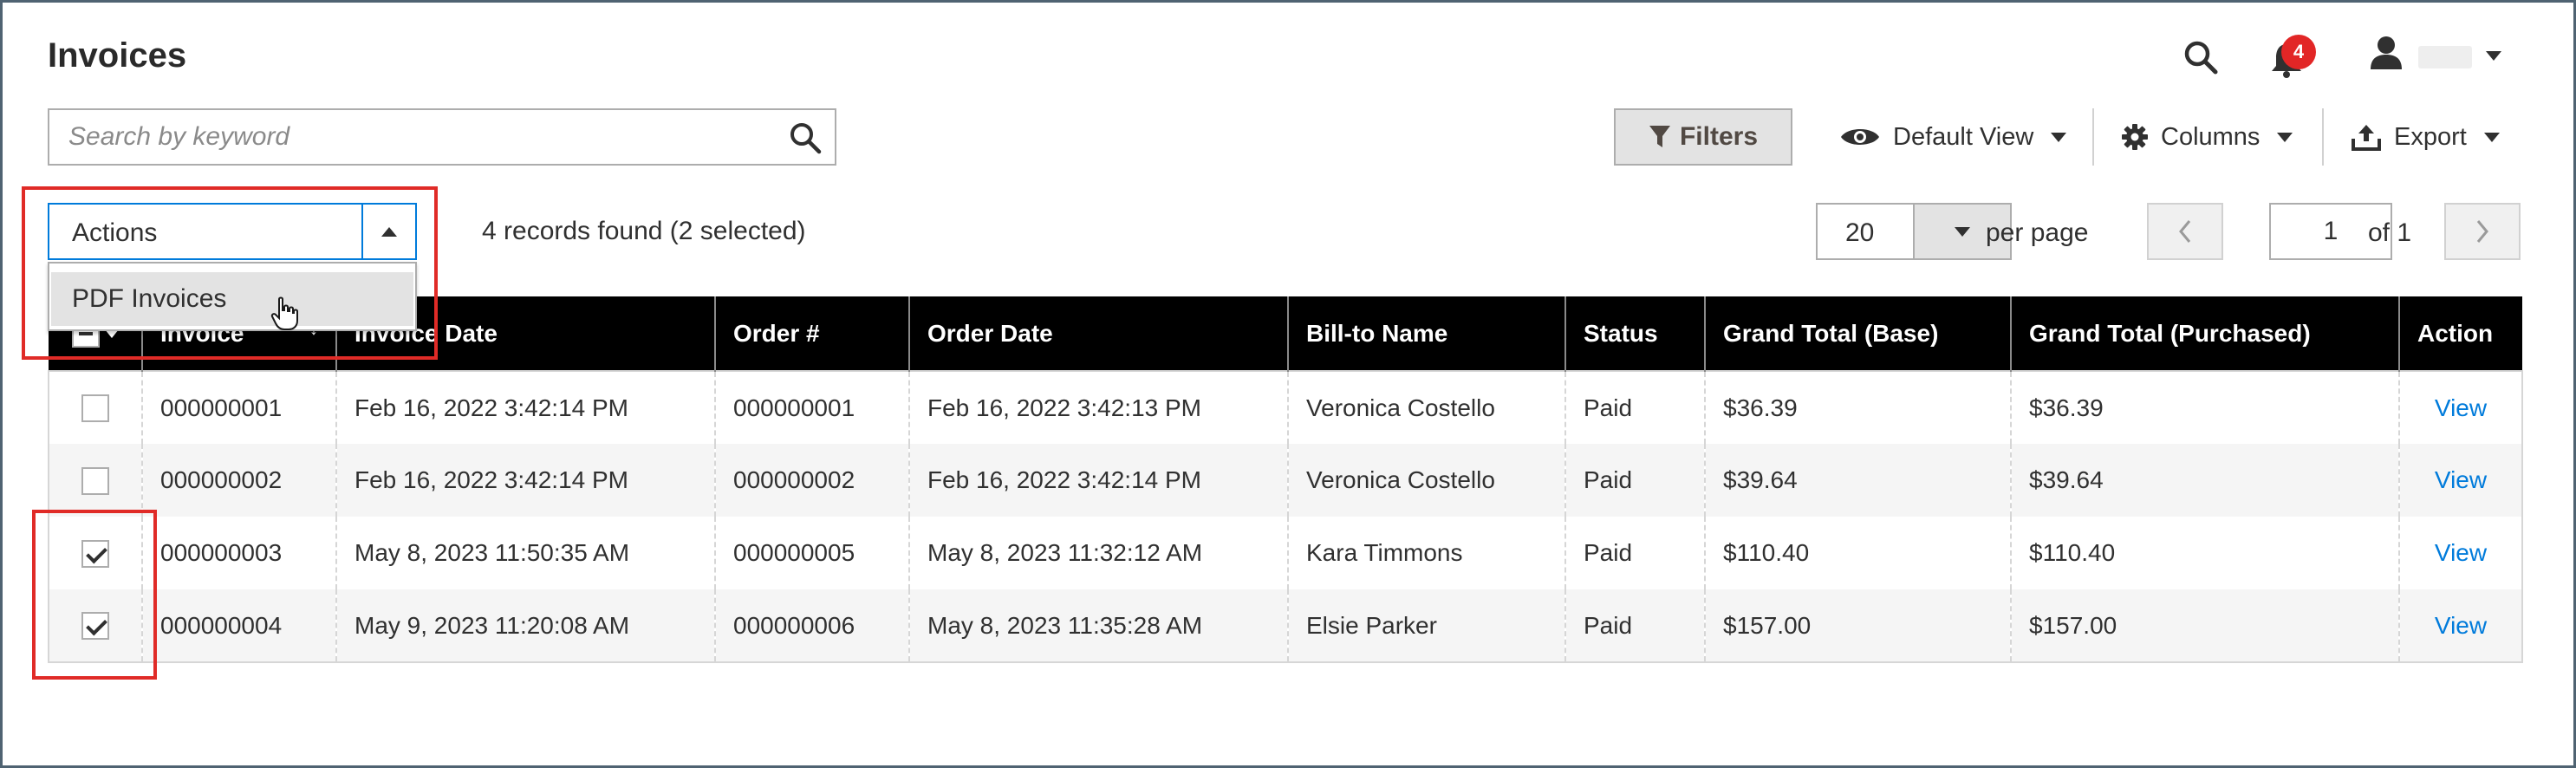 The image size is (2576, 768). I want to click on user-icon, so click(2386, 53).